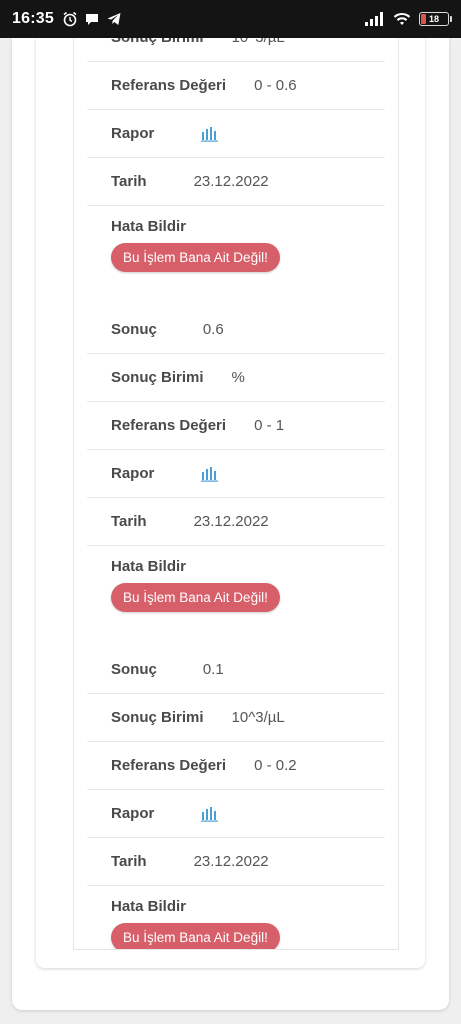  Describe the element at coordinates (114, 19) in the screenshot. I see `telegram-icon` at that location.